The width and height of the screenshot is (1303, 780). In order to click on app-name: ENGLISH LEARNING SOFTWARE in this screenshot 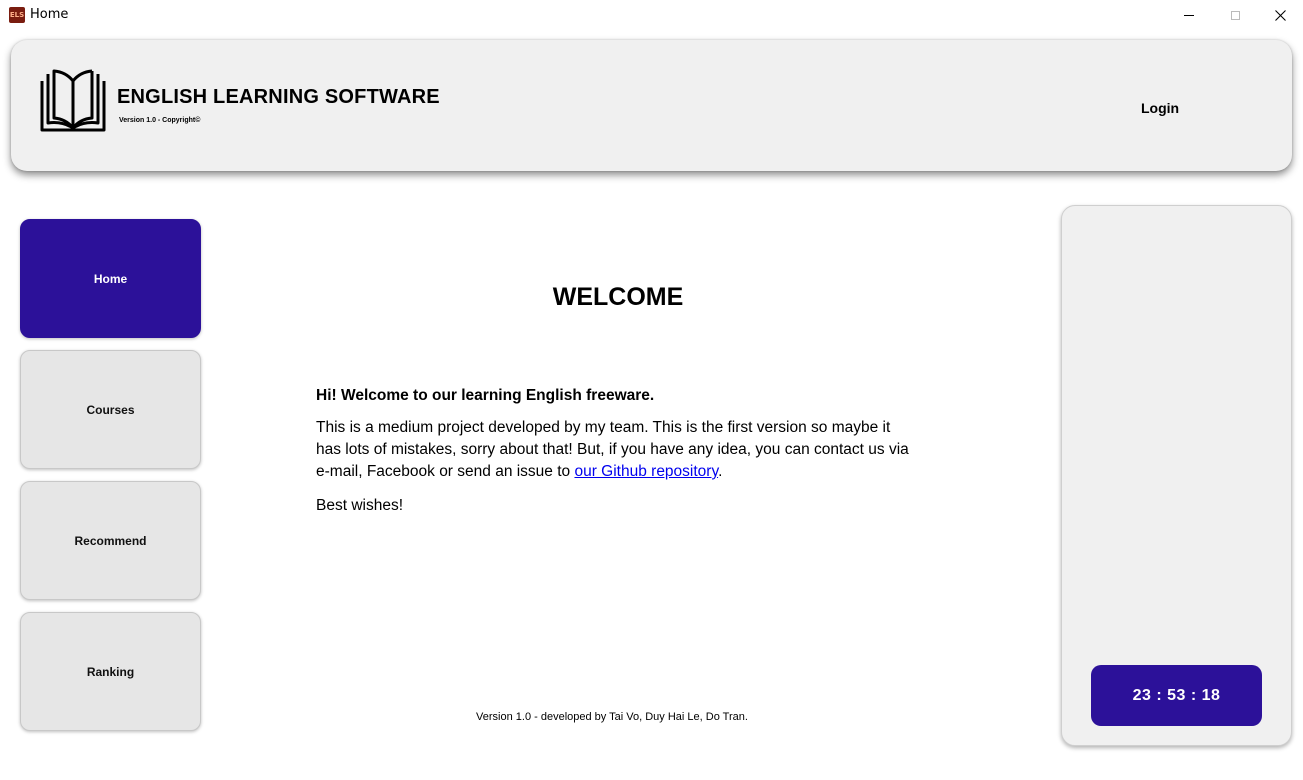, I will do `click(278, 97)`.